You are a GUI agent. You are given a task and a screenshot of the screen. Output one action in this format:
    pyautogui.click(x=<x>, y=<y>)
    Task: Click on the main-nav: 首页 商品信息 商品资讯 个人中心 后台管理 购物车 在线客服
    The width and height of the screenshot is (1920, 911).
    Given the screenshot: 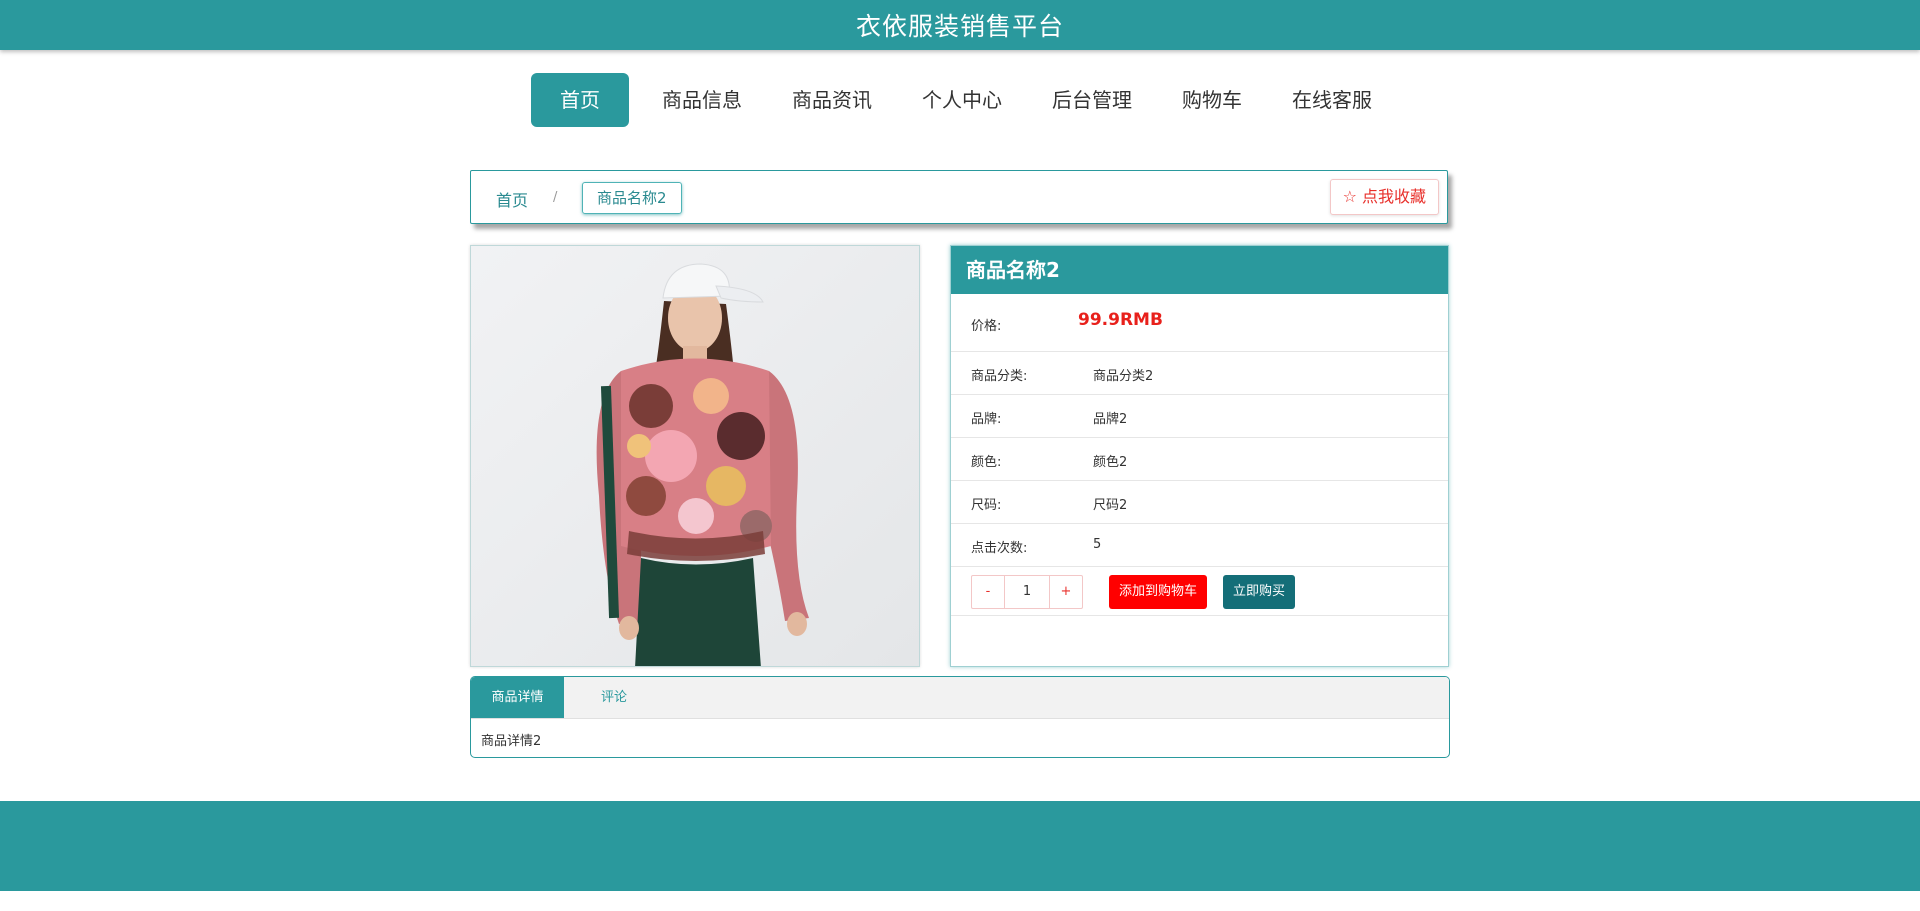 What is the action you would take?
    pyautogui.click(x=960, y=100)
    